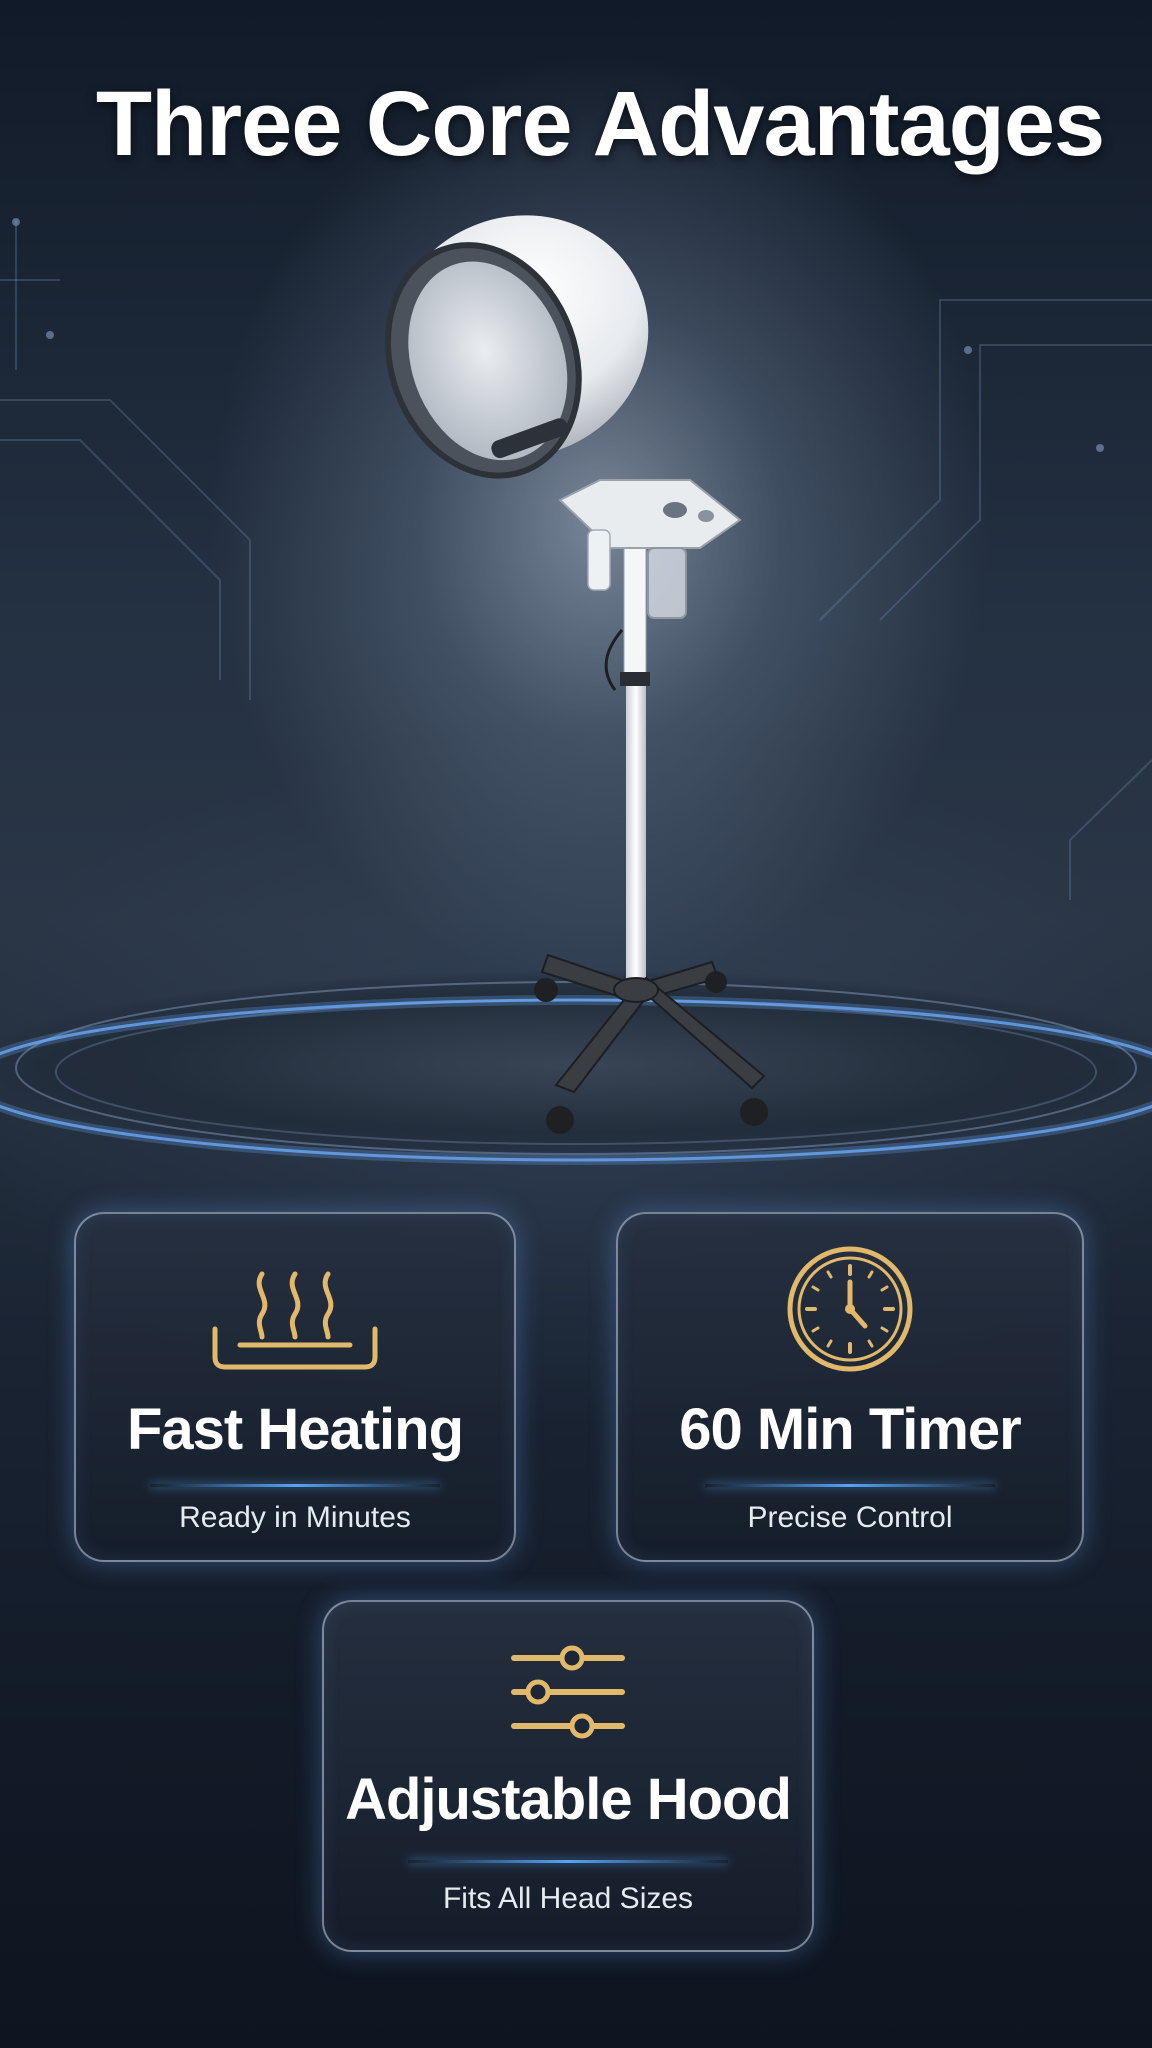 The width and height of the screenshot is (1152, 2048). Describe the element at coordinates (568, 1694) in the screenshot. I see `sliders-icon` at that location.